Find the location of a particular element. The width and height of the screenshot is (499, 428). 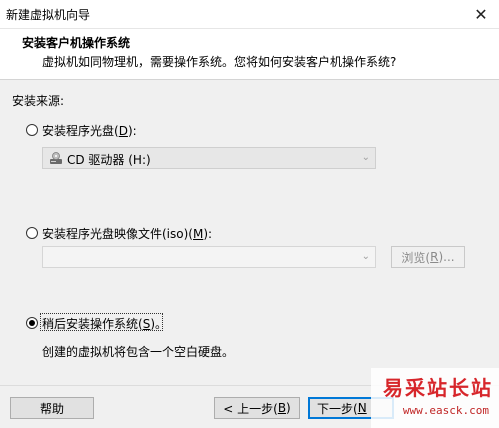

install-later-label: 稍后安装操作系统(S)。 is located at coordinates (104, 323).